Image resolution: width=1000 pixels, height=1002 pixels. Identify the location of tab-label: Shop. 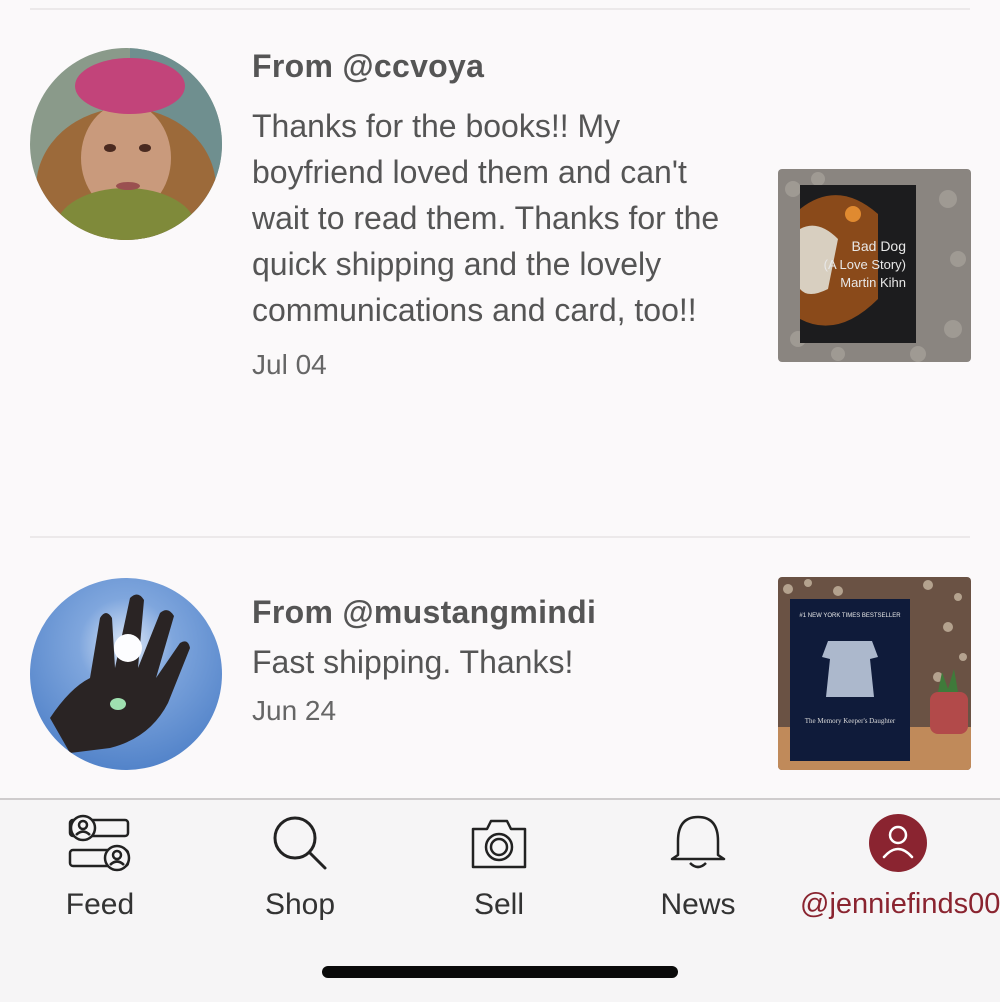
(300, 904).